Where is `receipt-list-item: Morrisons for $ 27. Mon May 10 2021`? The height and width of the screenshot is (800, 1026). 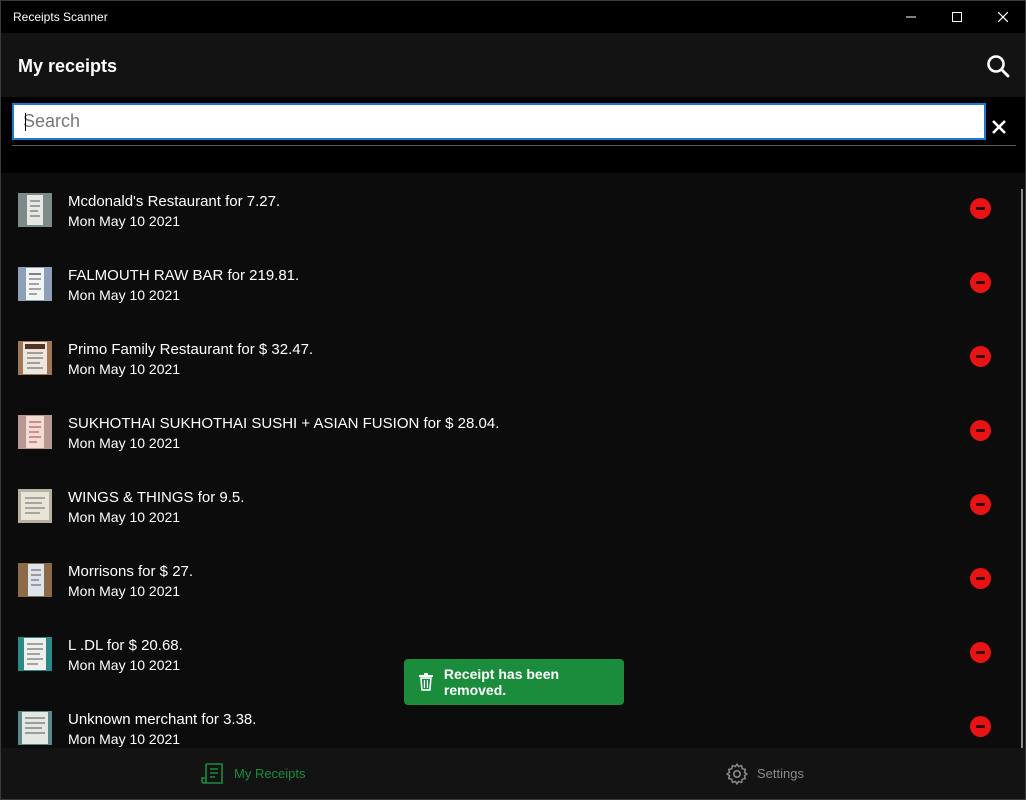
receipt-list-item: Morrisons for $ 27. Mon May 10 2021 is located at coordinates (513, 580).